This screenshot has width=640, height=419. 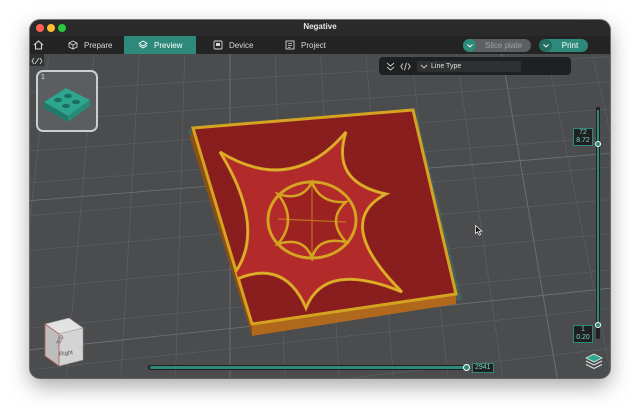 I want to click on tab-preview: Preview, so click(x=160, y=45).